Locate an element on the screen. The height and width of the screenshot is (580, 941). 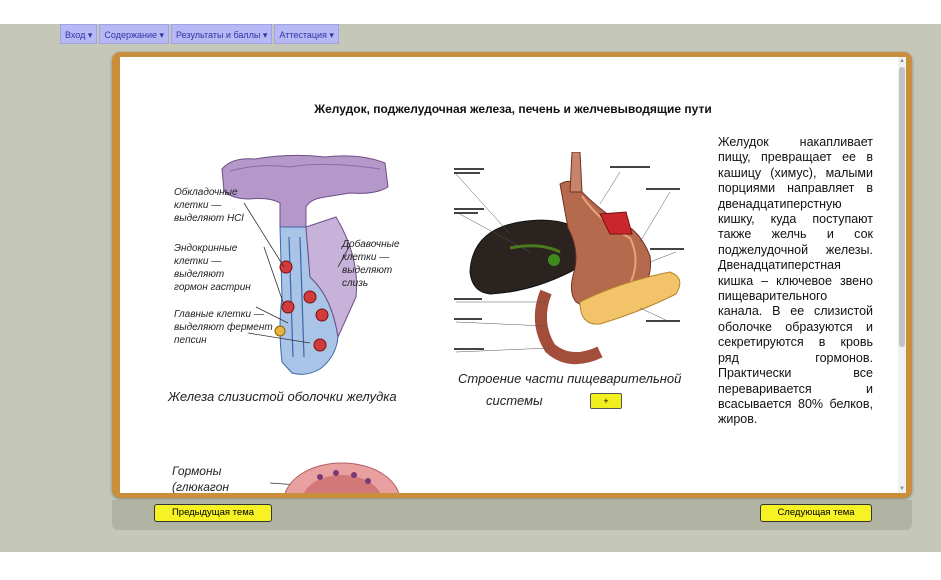
content-scrollbar: ▲ ▼ is located at coordinates (902, 275).